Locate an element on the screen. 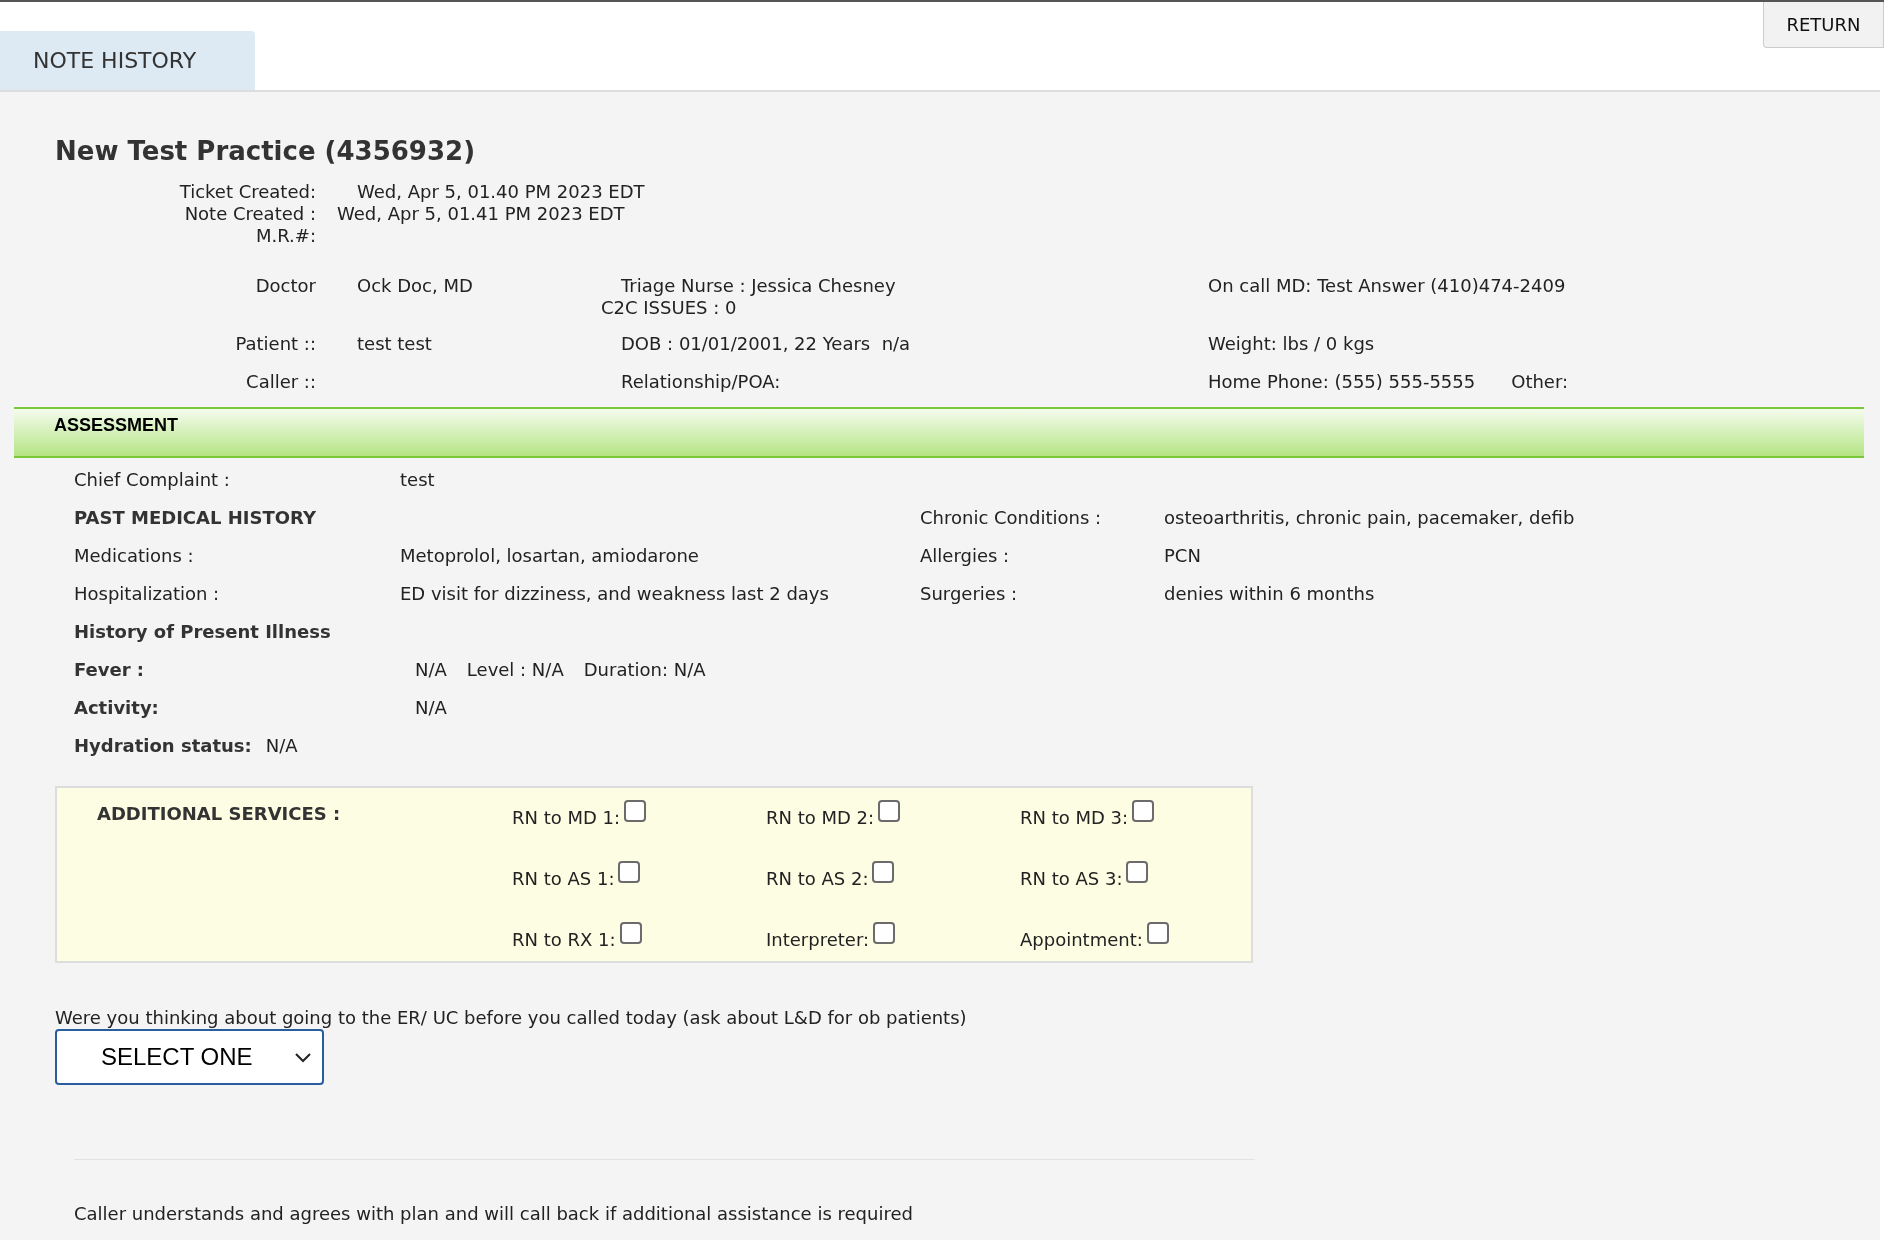 This screenshot has width=1884, height=1240. service-label: RN to MD 1: is located at coordinates (566, 818).